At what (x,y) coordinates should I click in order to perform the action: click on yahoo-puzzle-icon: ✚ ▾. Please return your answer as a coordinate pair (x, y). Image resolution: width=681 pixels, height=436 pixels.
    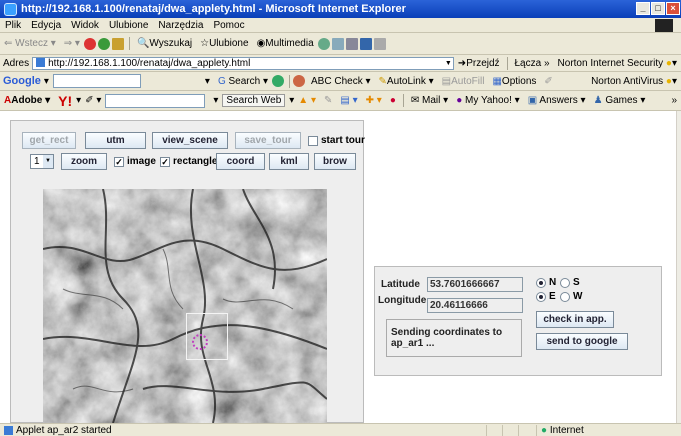
    Looking at the image, I should click on (374, 100).